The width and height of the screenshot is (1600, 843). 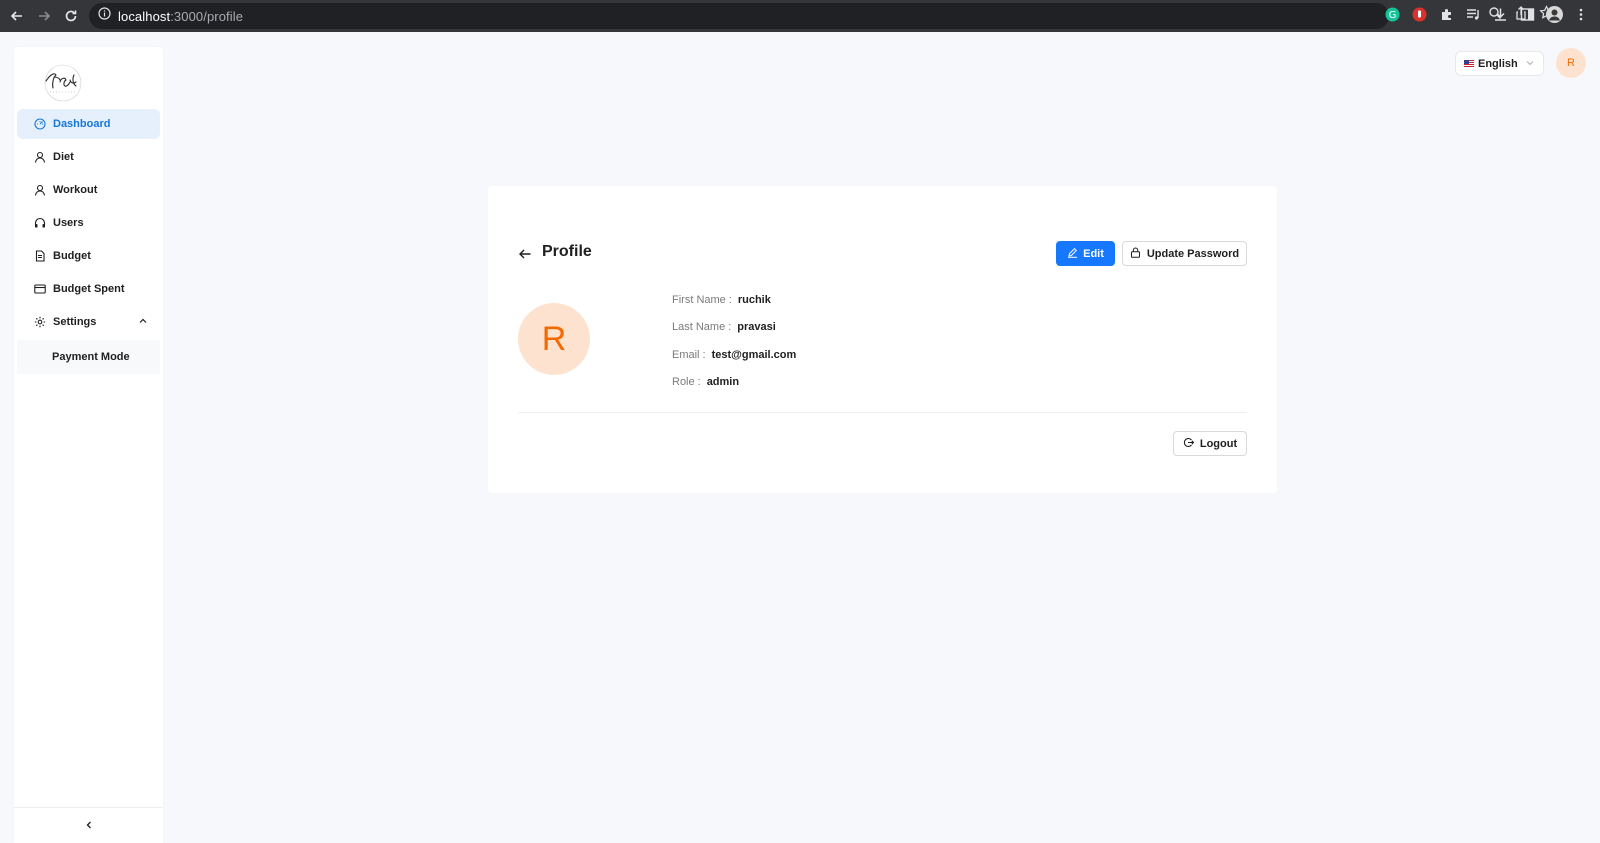 What do you see at coordinates (63, 157) in the screenshot?
I see `sidebar-item-label: Diet` at bounding box center [63, 157].